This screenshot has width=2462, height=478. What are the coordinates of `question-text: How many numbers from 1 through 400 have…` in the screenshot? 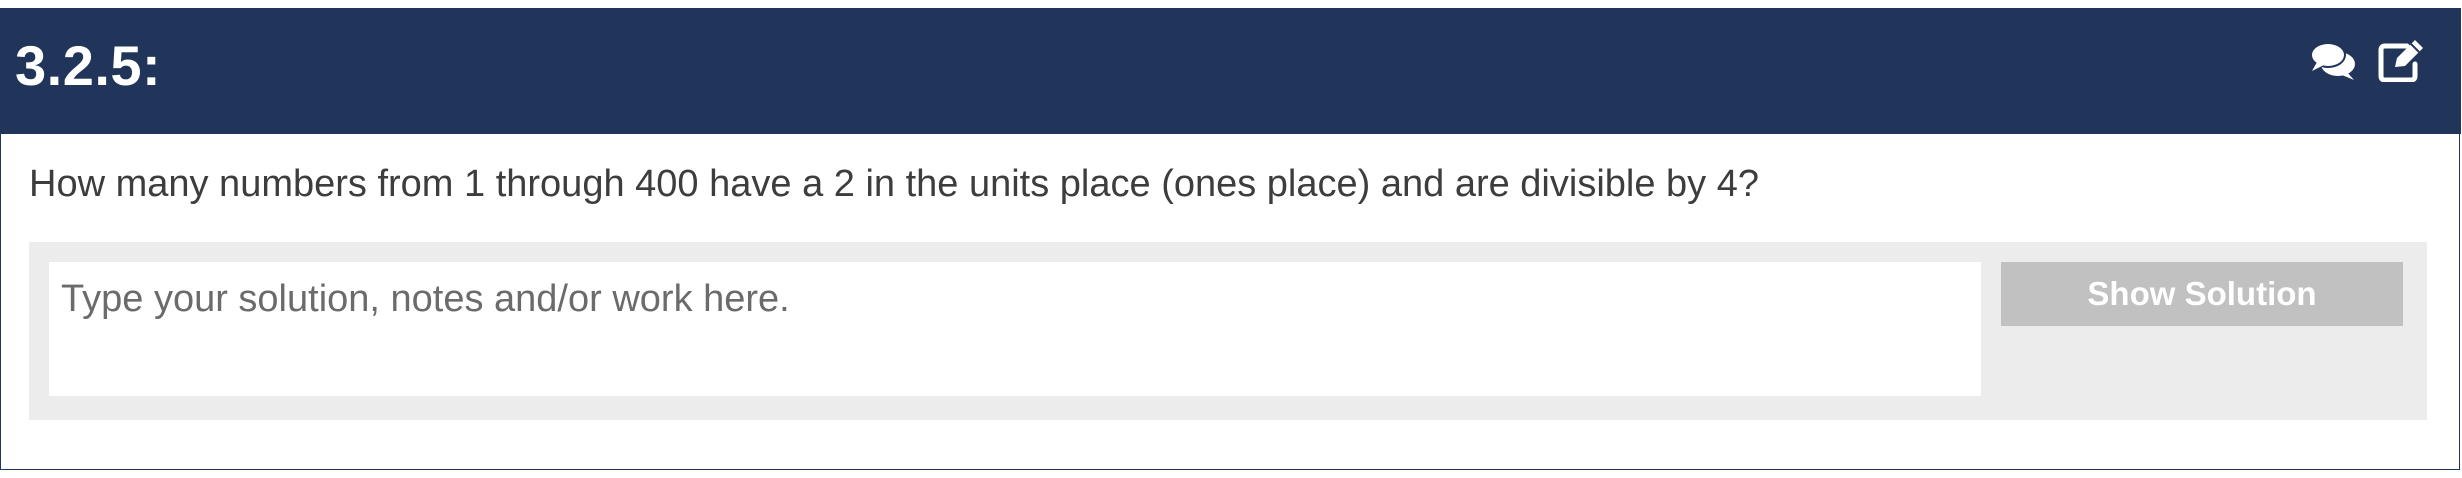 It's located at (894, 184).